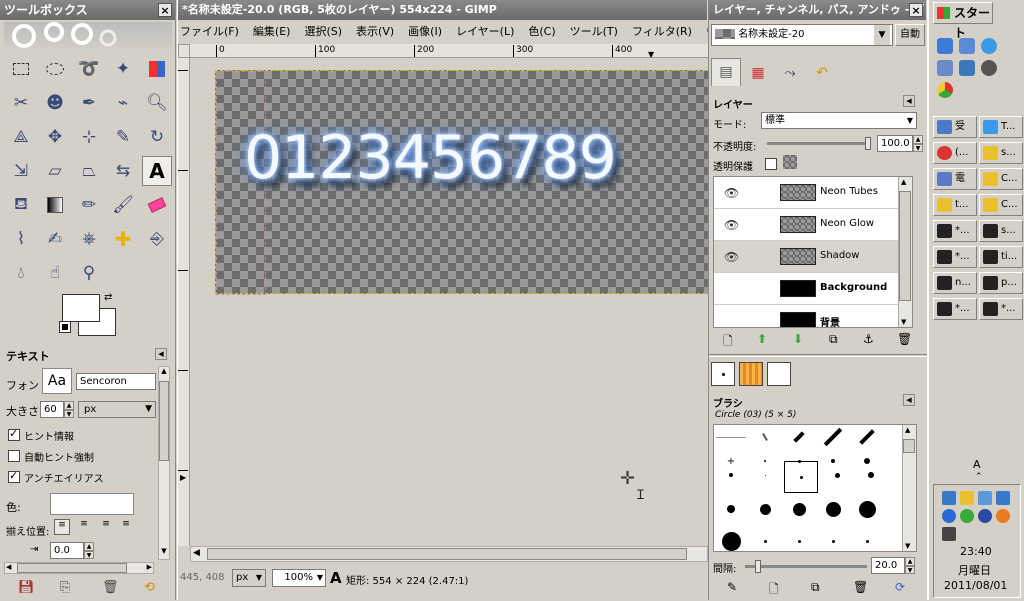 This screenshot has height=601, width=1024. Describe the element at coordinates (977, 464) in the screenshot. I see `ime-indicator: A` at that location.